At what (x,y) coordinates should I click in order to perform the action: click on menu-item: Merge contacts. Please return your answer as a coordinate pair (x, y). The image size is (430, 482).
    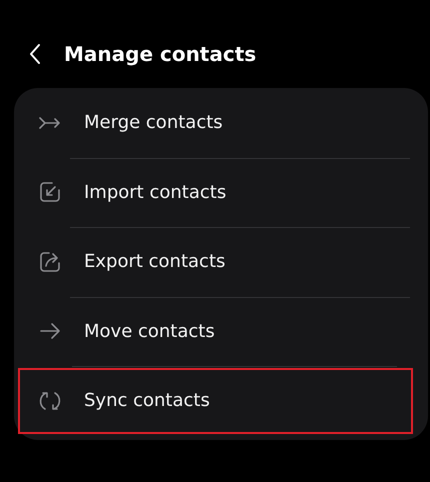
    Looking at the image, I should click on (221, 123).